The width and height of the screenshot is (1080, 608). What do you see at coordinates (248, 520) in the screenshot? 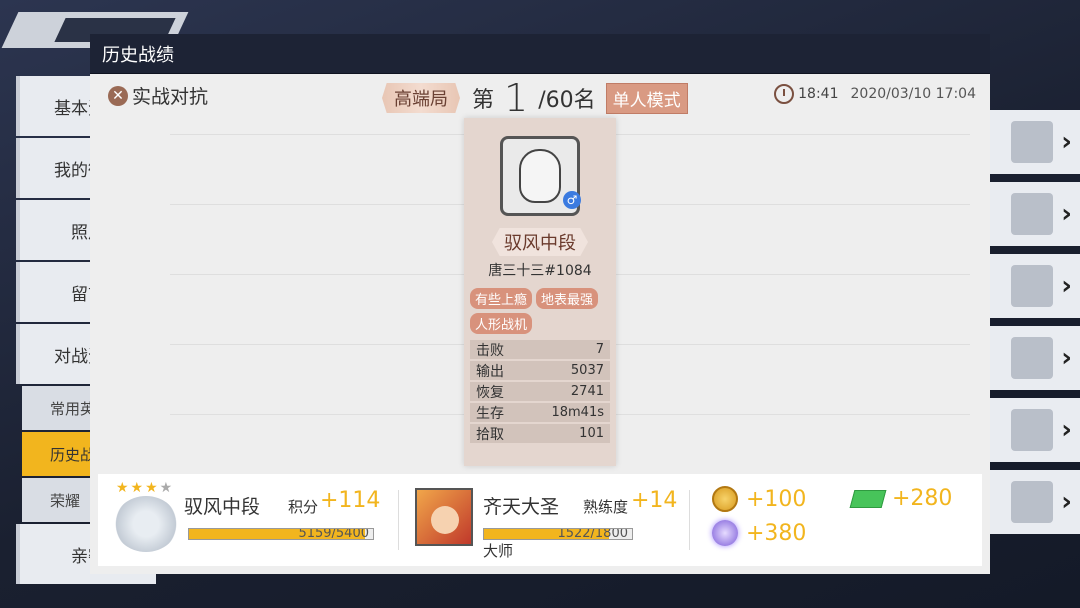
I see `rank-score-section: ★★★★ 驭风中段 积分 +114 5159/5400` at bounding box center [248, 520].